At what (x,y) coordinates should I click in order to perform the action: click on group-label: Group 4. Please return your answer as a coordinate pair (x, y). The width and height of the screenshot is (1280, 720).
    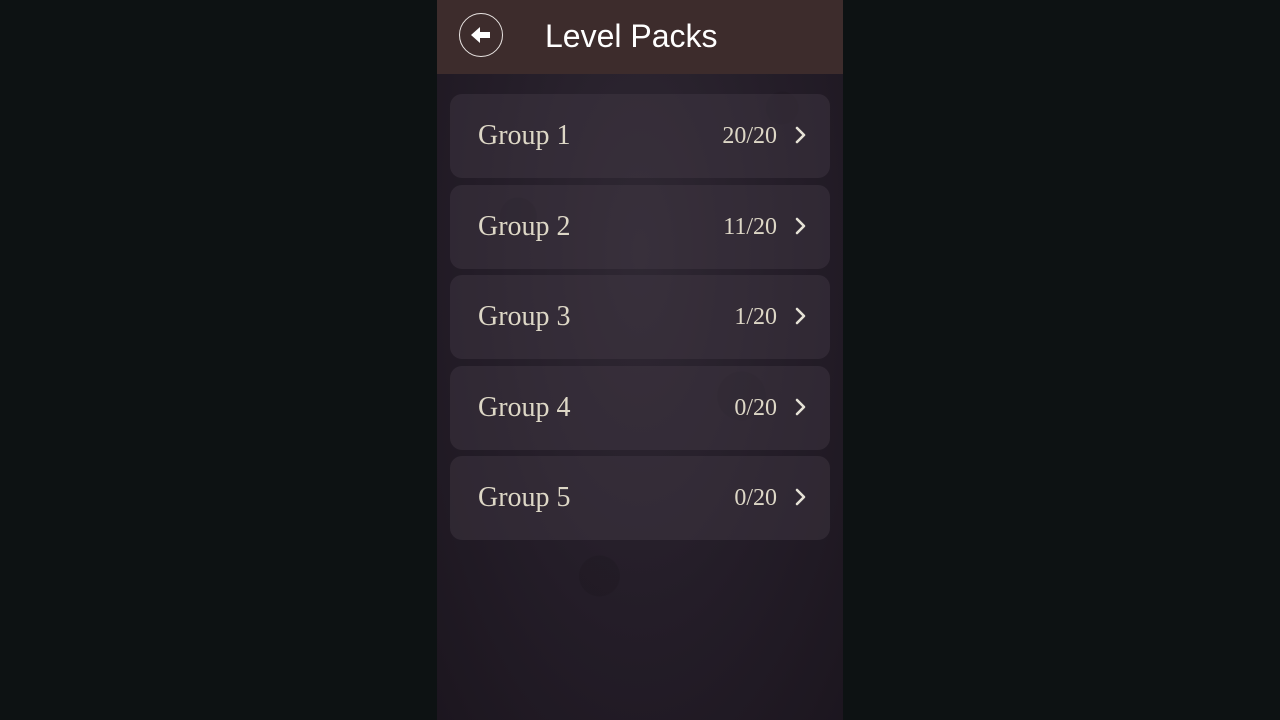
    Looking at the image, I should click on (524, 407).